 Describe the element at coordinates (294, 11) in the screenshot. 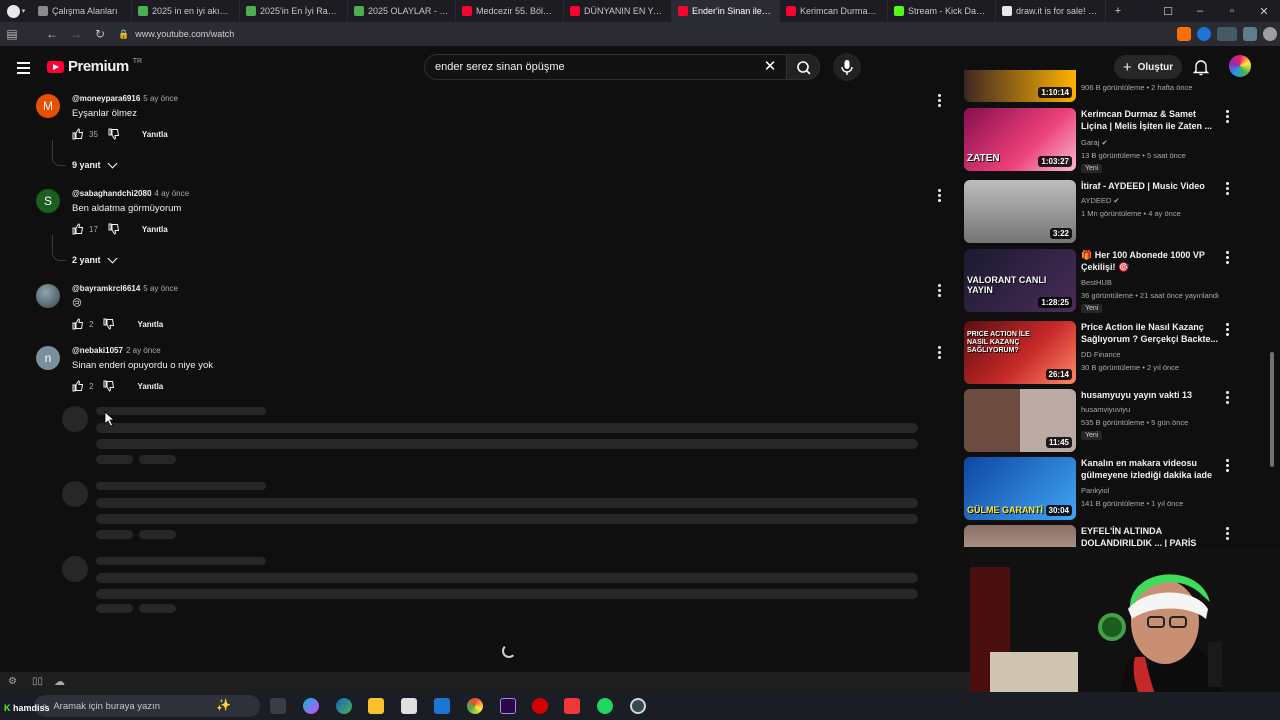

I see `tab: 2025'in En İyi Rapi - Tier` at that location.